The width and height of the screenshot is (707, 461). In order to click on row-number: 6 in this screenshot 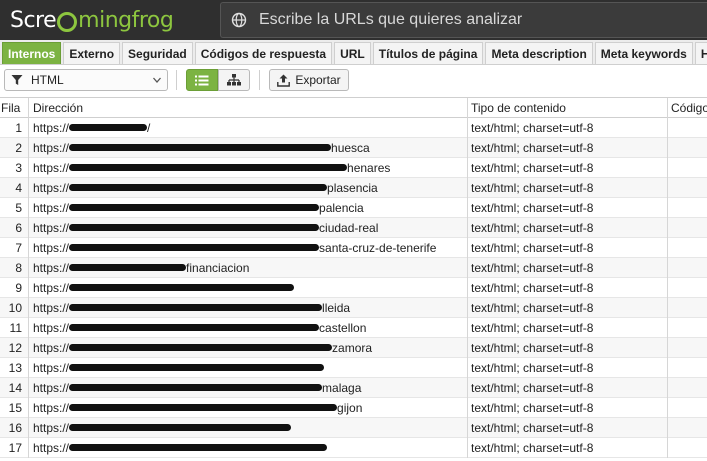, I will do `click(14, 228)`.